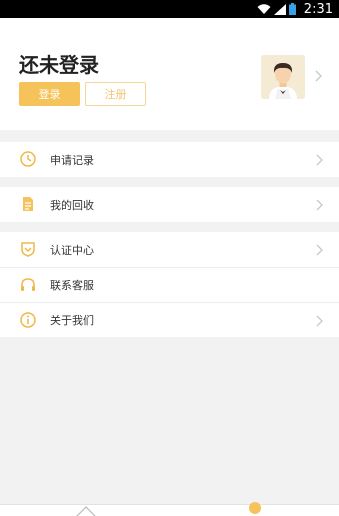  I want to click on menu-item-certification-center: 认证中心, so click(169, 249).